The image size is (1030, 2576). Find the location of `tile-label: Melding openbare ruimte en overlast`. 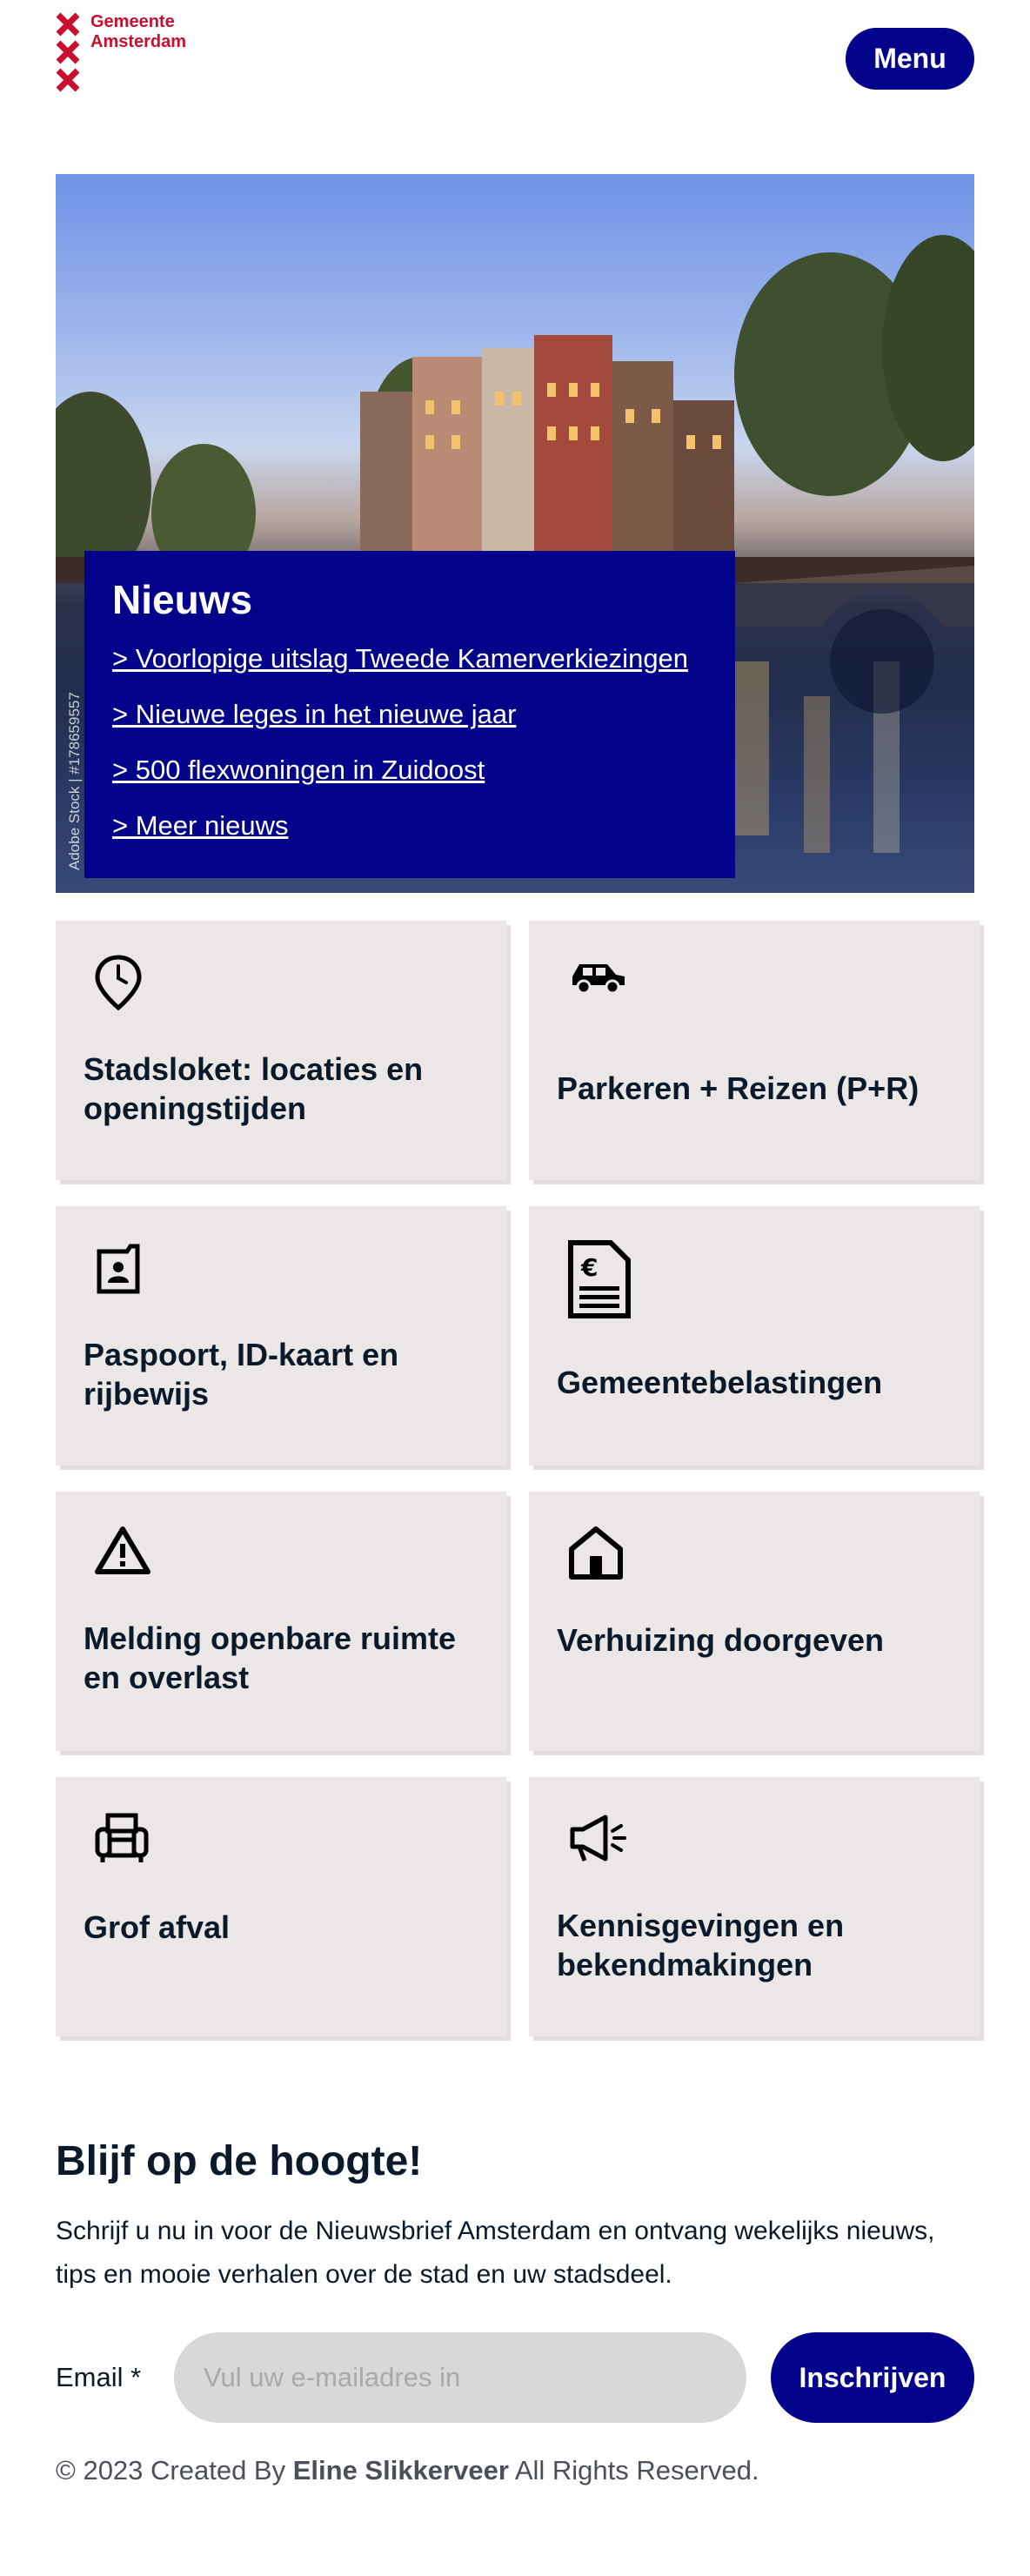

tile-label: Melding openbare ruimte en overlast is located at coordinates (270, 1658).